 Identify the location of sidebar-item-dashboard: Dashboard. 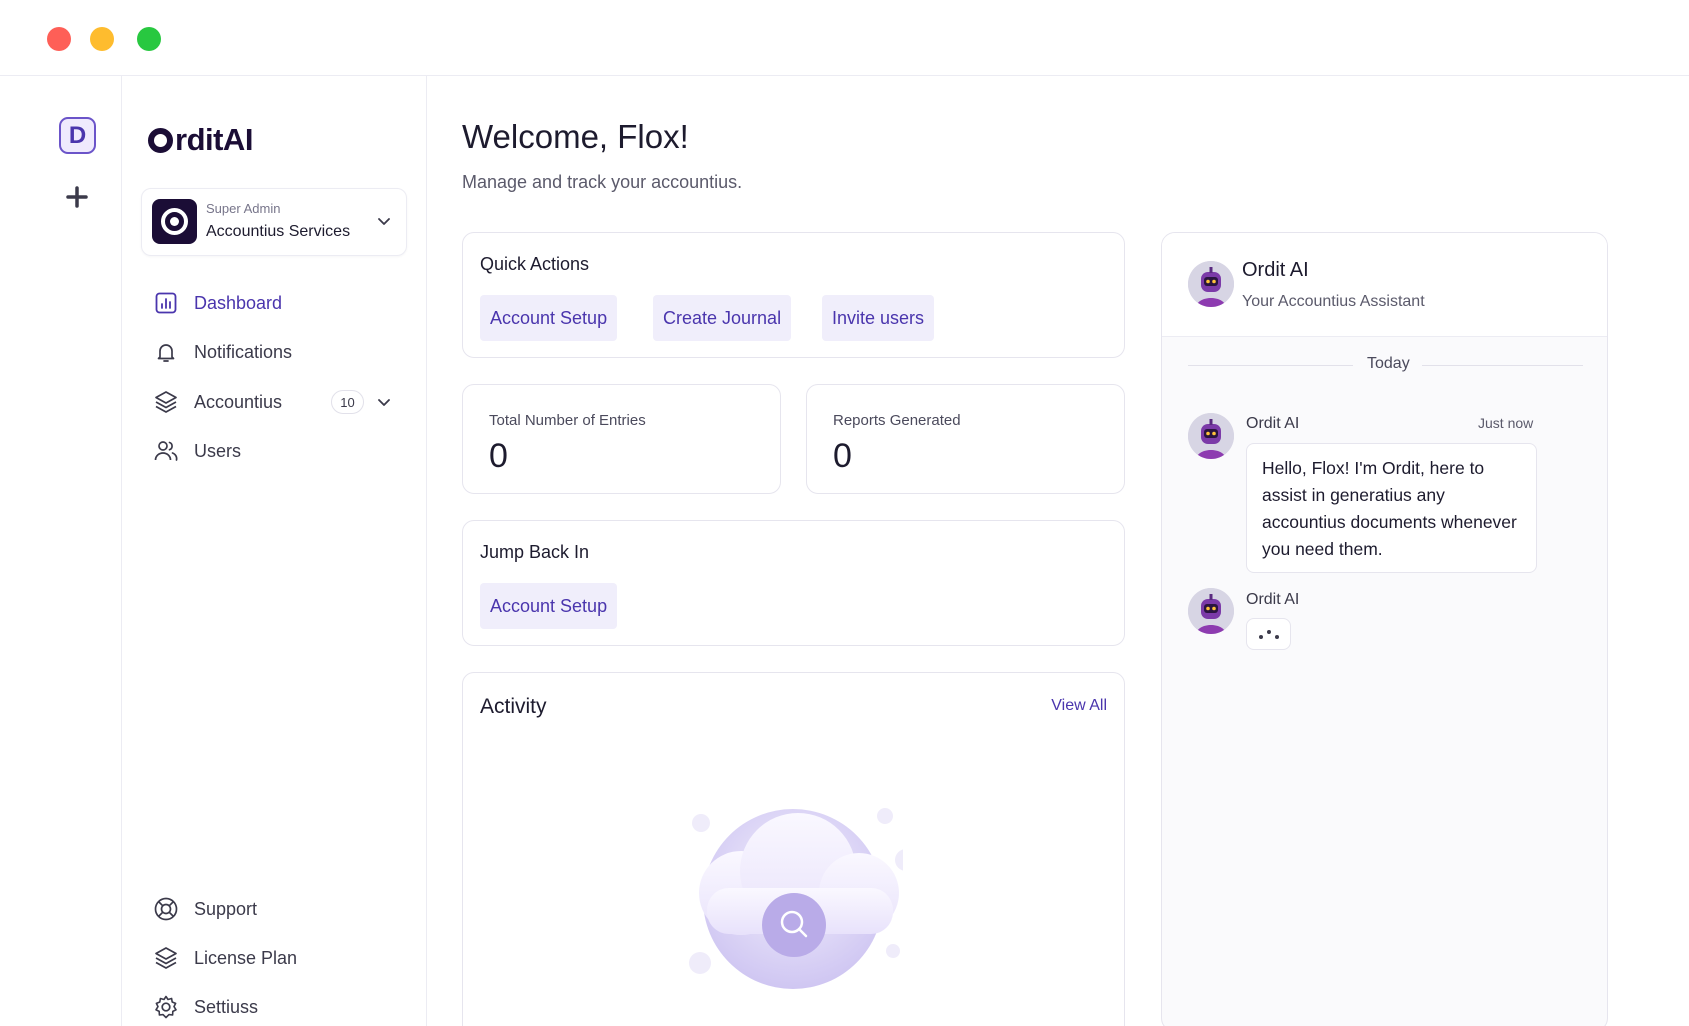
(217, 303).